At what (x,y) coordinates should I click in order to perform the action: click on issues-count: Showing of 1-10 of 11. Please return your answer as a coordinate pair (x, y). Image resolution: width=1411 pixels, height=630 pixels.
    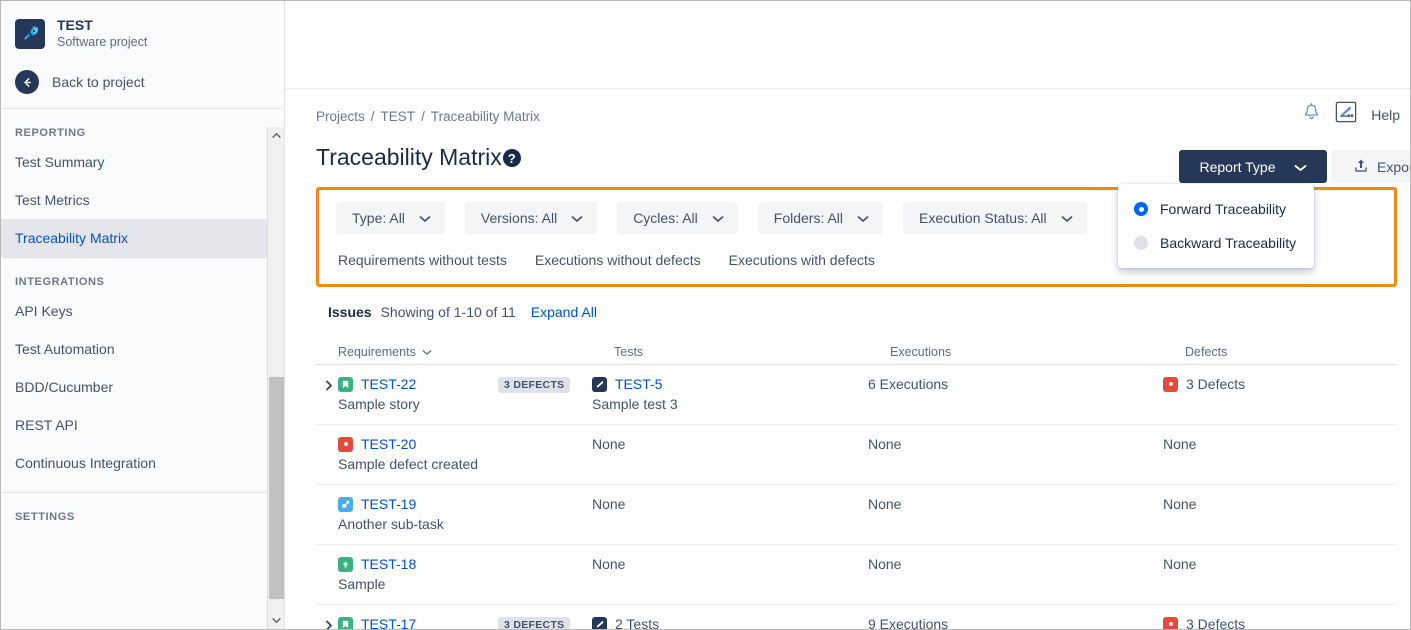
    Looking at the image, I should click on (448, 312).